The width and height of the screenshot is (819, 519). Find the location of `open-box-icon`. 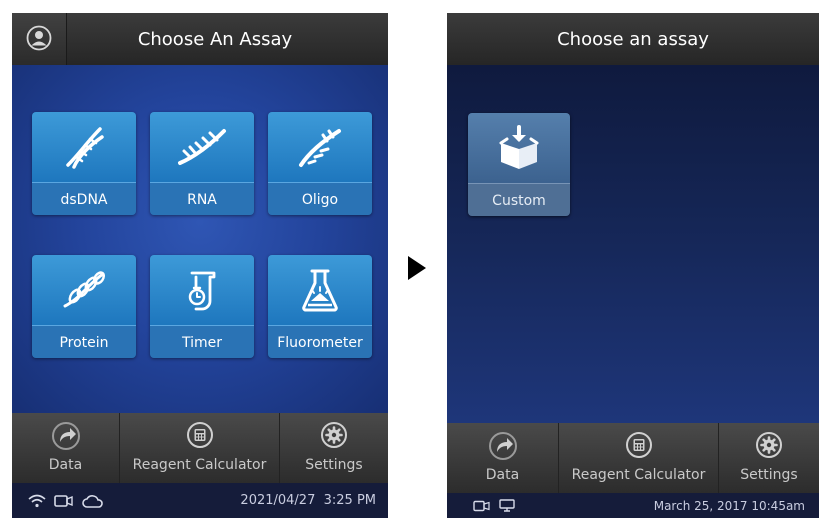

open-box-icon is located at coordinates (519, 147).